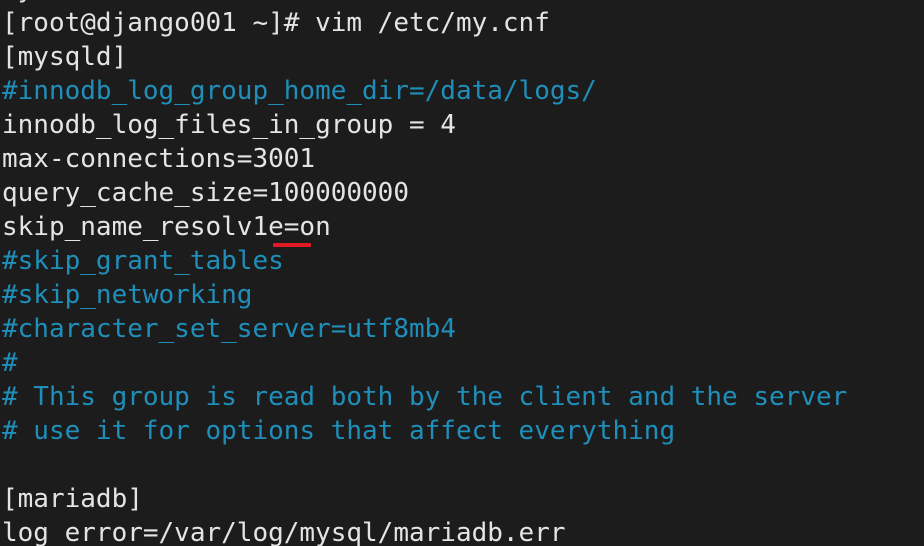  What do you see at coordinates (127, 295) in the screenshot?
I see `config-line-skip-networking: #skip_networking` at bounding box center [127, 295].